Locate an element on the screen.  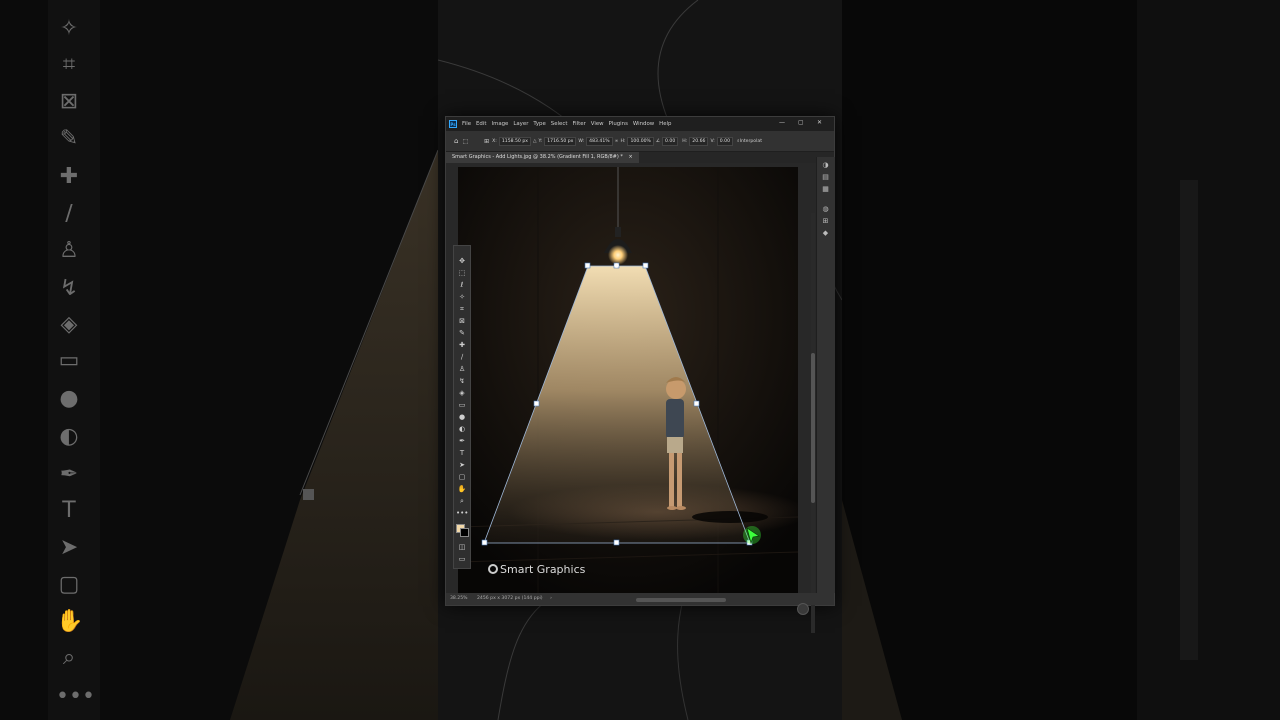
layers-panel-icon: ◆ is located at coordinates (825, 233).